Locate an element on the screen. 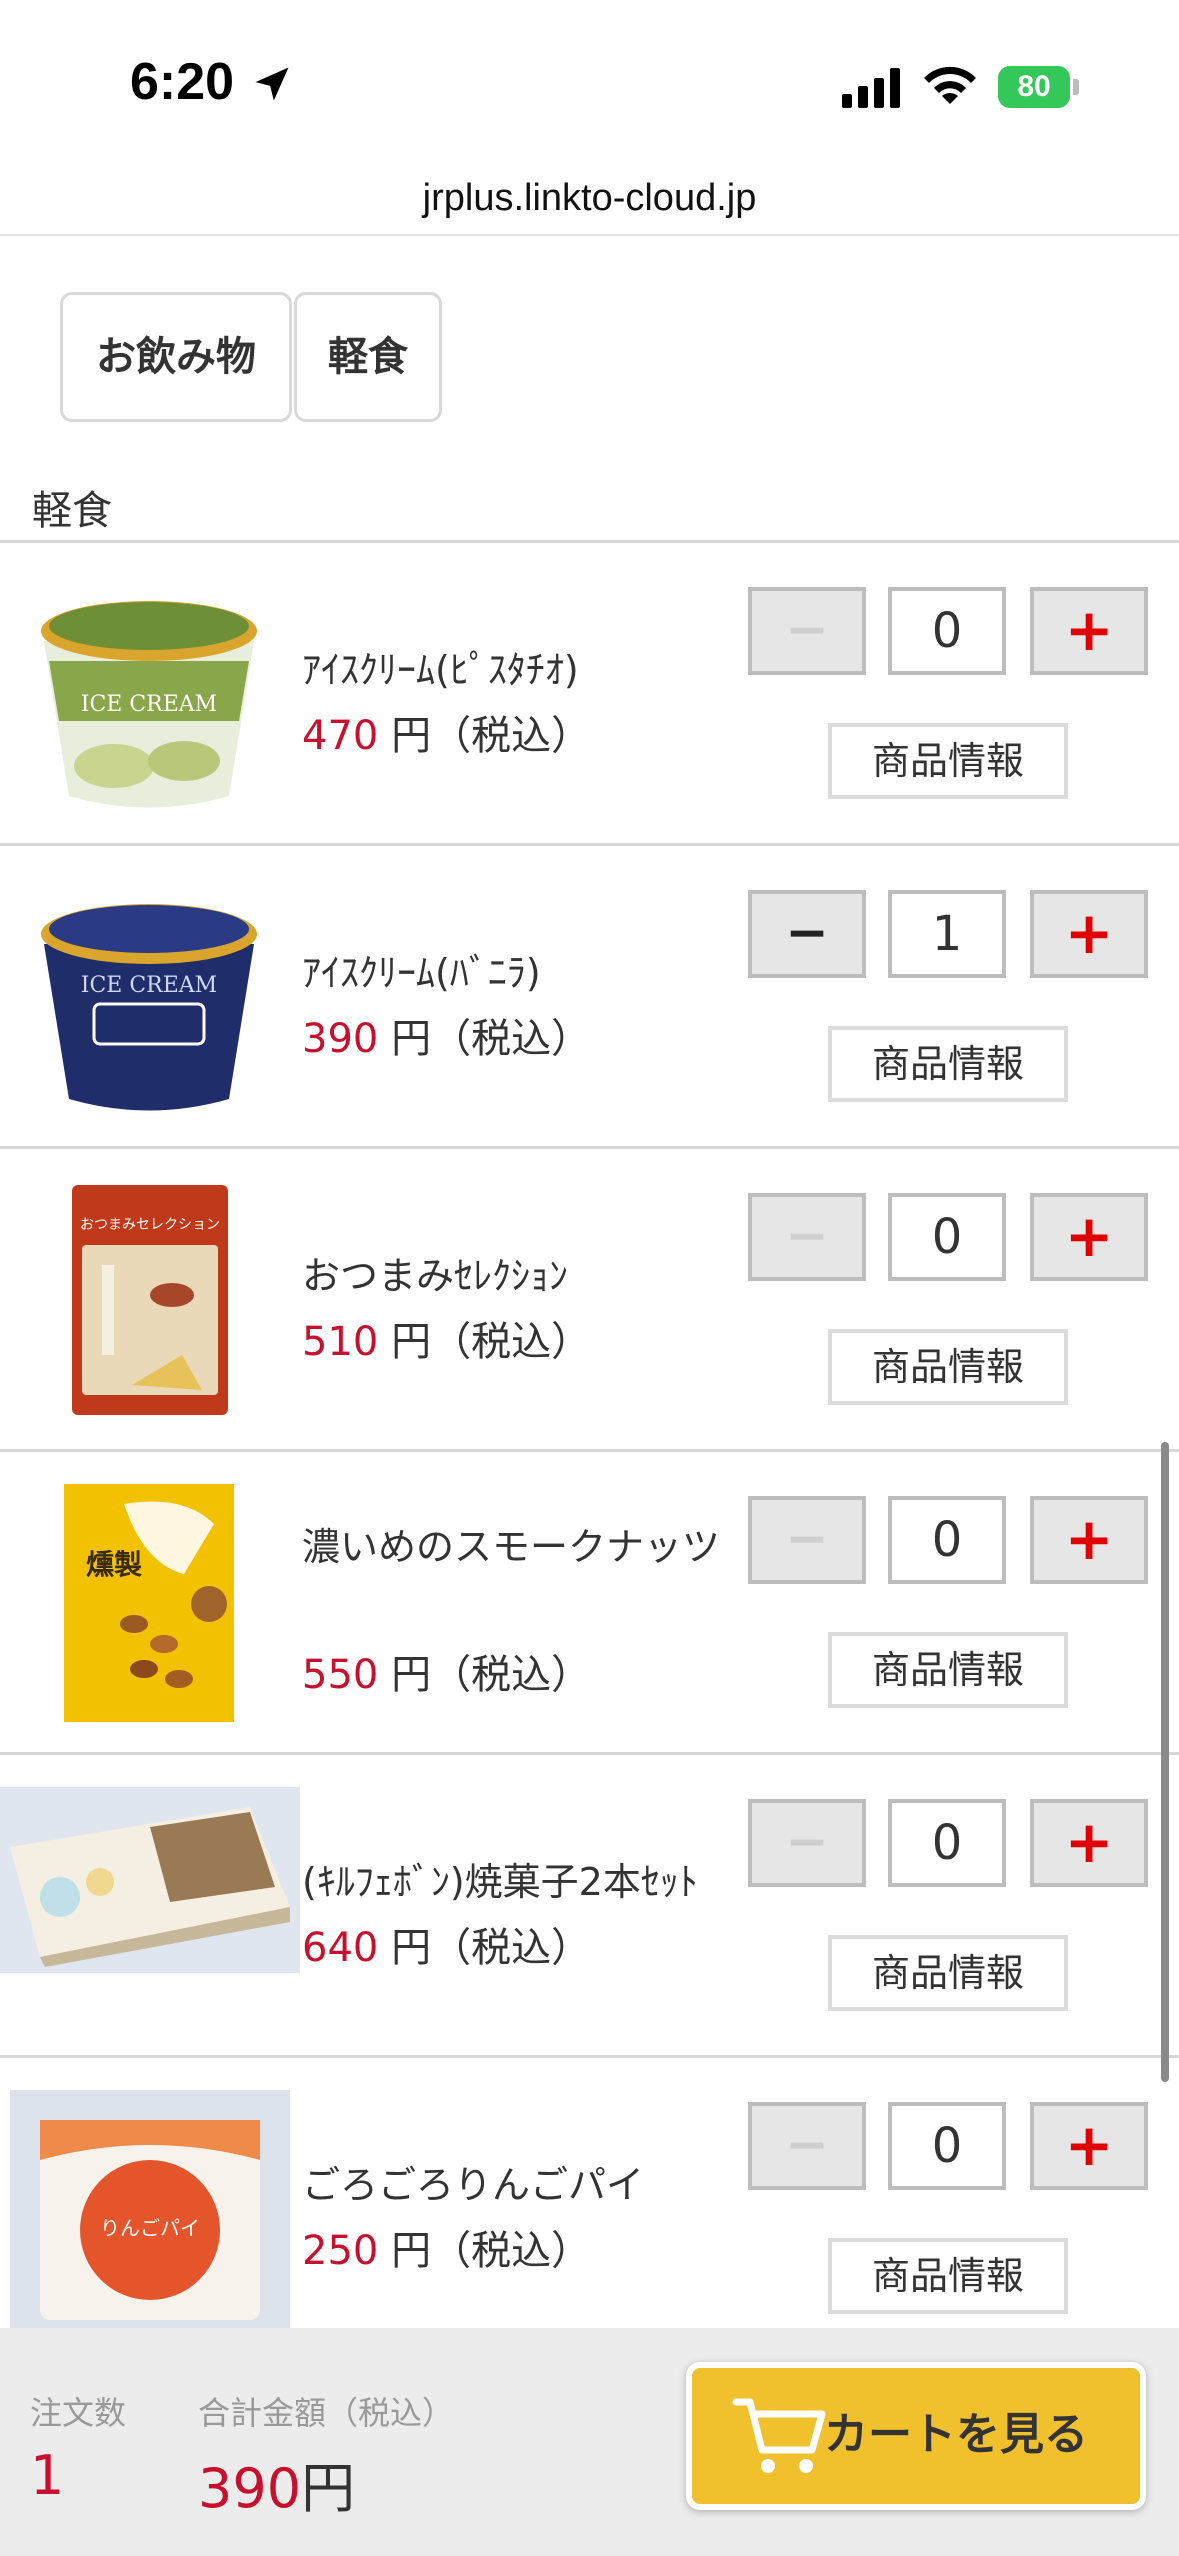 The height and width of the screenshot is (2556, 1179). image-label: おつまみセレクション is located at coordinates (150, 1225).